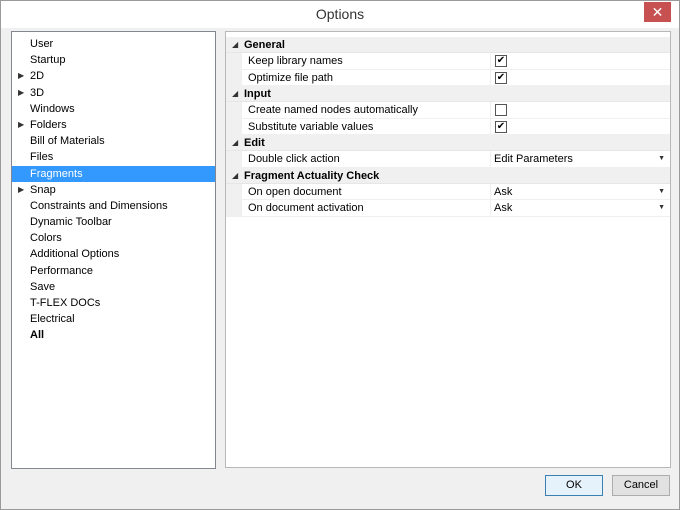  I want to click on property-row-substitute-variable-values: Substitute variable values ✔, so click(448, 126).